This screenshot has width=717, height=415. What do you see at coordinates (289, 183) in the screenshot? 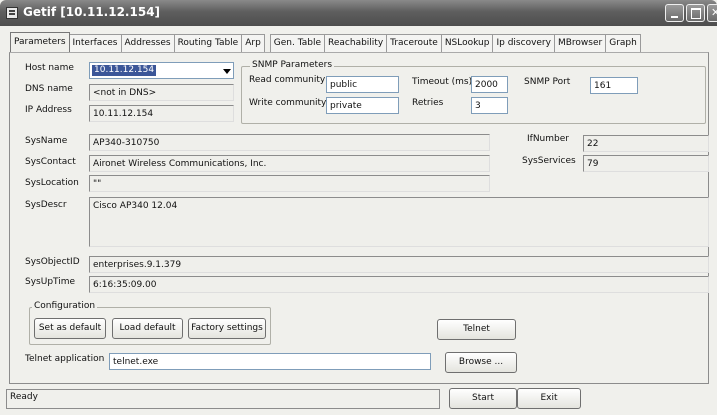
I see `syslocation-field: ""` at bounding box center [289, 183].